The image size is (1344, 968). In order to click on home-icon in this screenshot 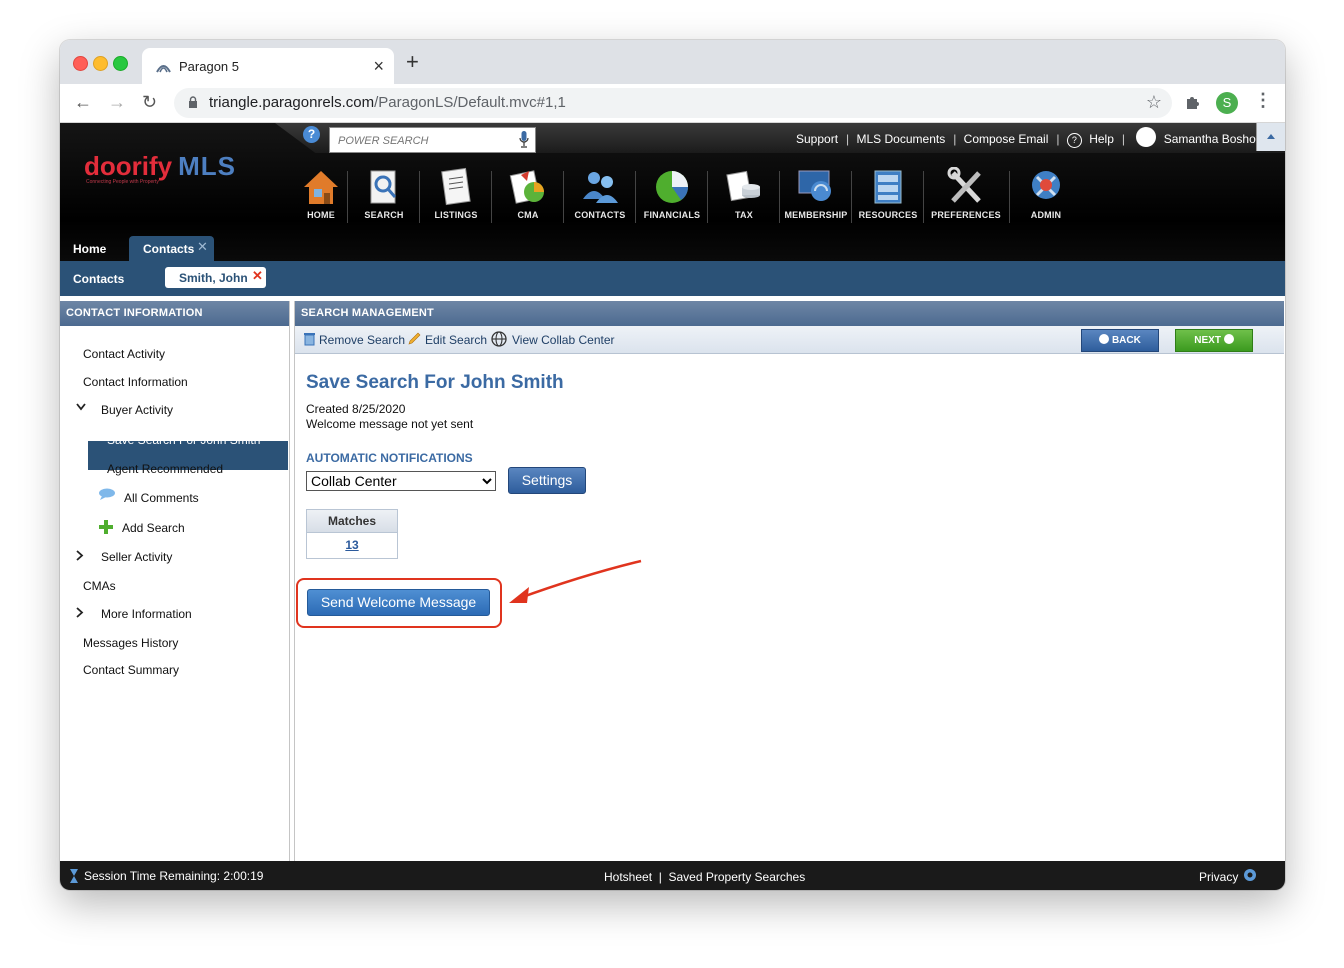, I will do `click(321, 187)`.